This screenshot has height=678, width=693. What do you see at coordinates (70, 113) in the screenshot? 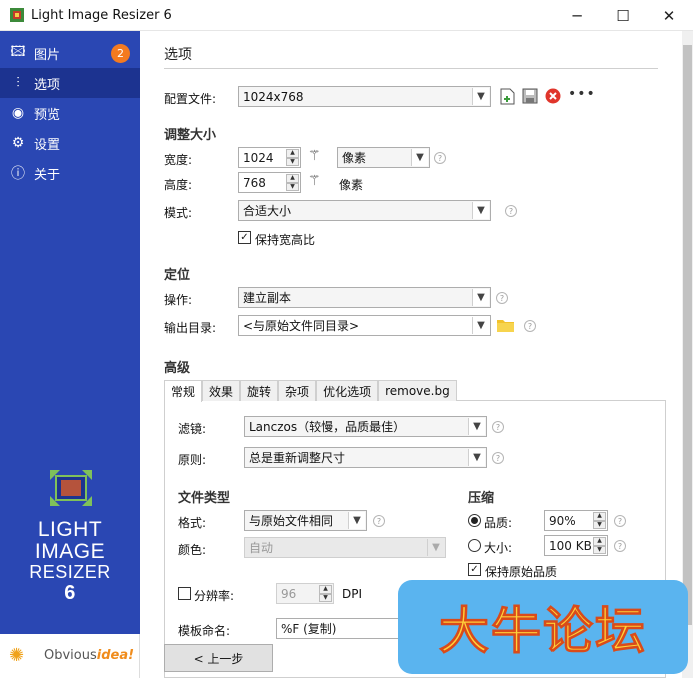
I see `sidebar-item-preview: ◉ 预览` at bounding box center [70, 113].